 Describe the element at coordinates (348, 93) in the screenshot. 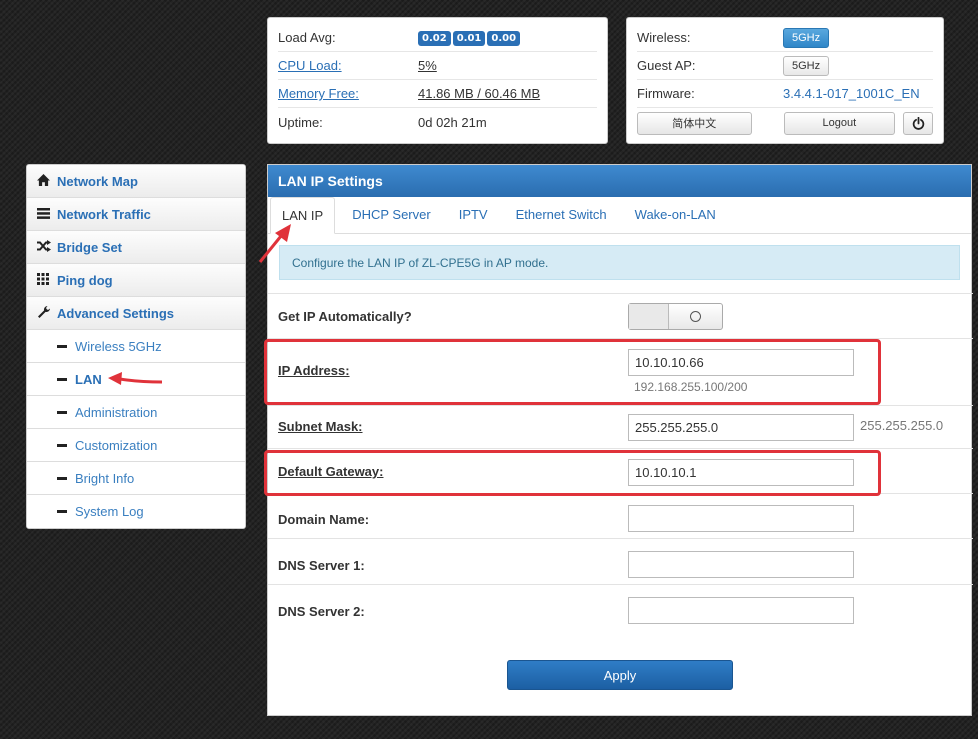

I see `memory-free-link: Memory Free:` at that location.